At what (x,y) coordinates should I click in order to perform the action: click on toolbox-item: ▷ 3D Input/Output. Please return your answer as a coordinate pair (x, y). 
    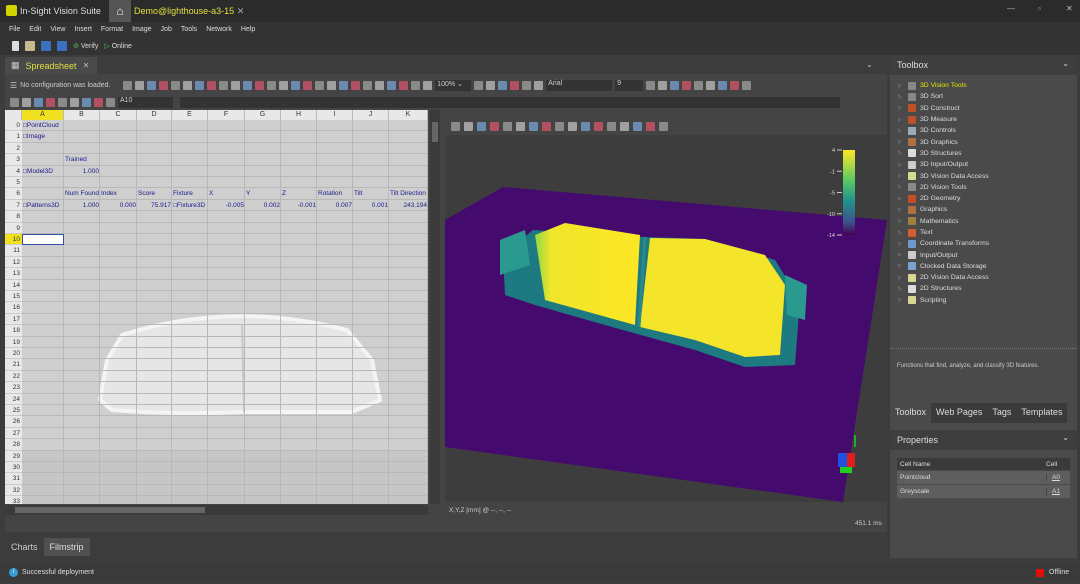
    Looking at the image, I should click on (943, 164).